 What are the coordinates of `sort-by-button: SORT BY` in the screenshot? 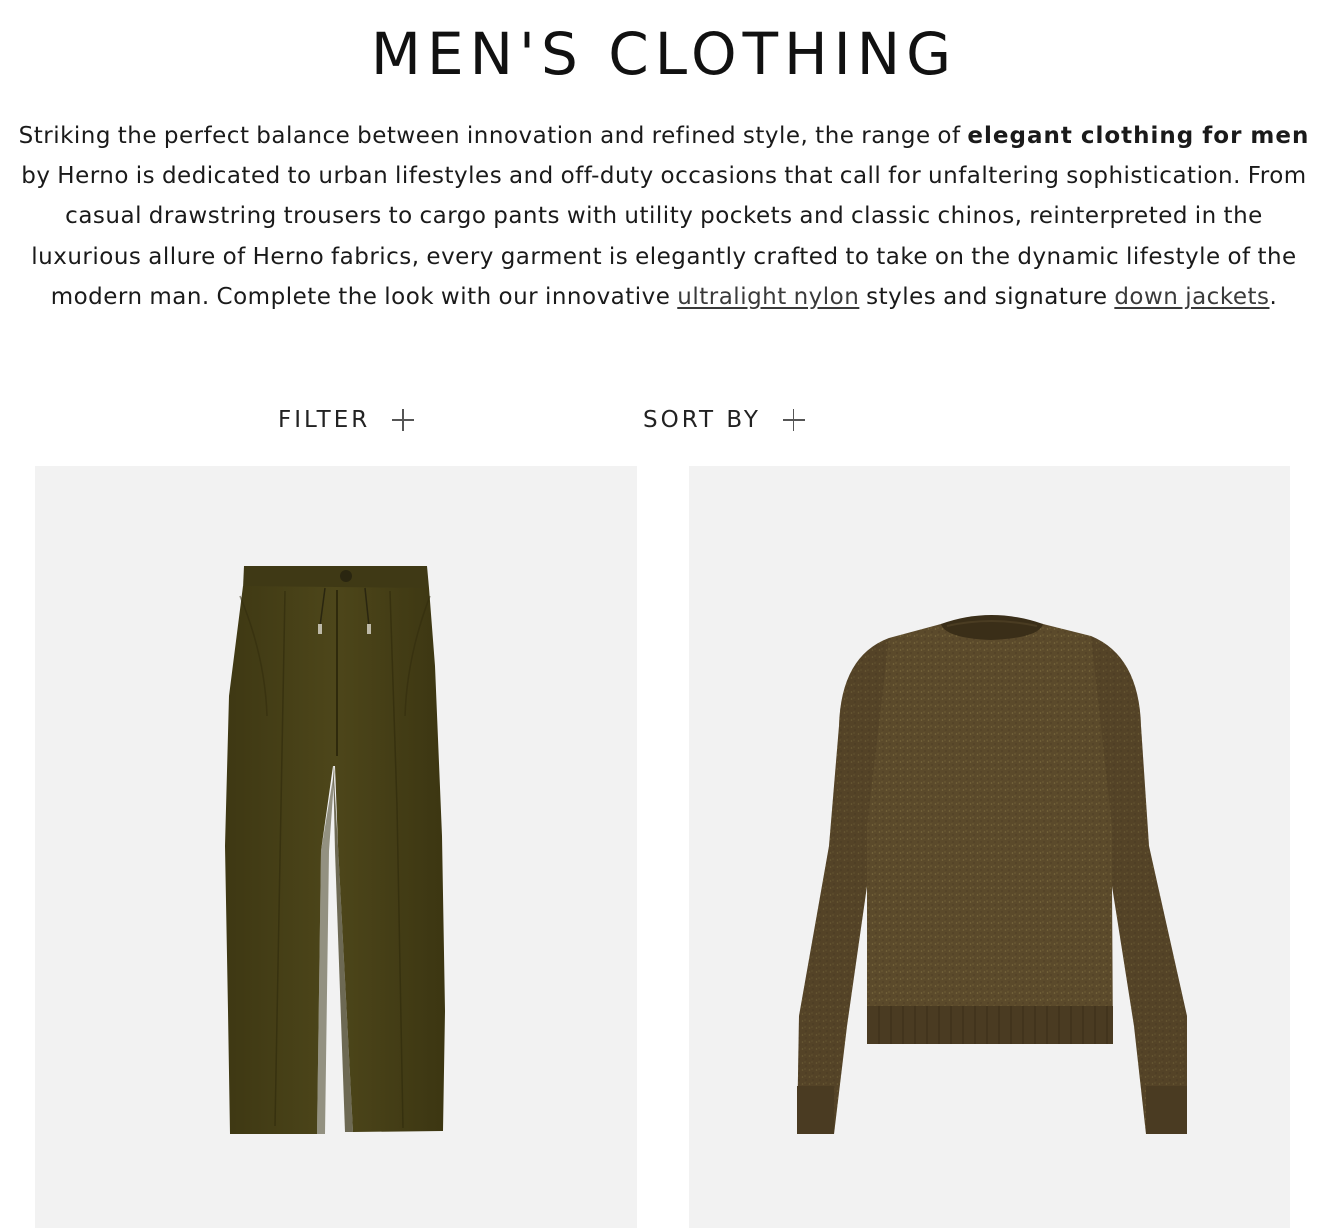 It's located at (724, 420).